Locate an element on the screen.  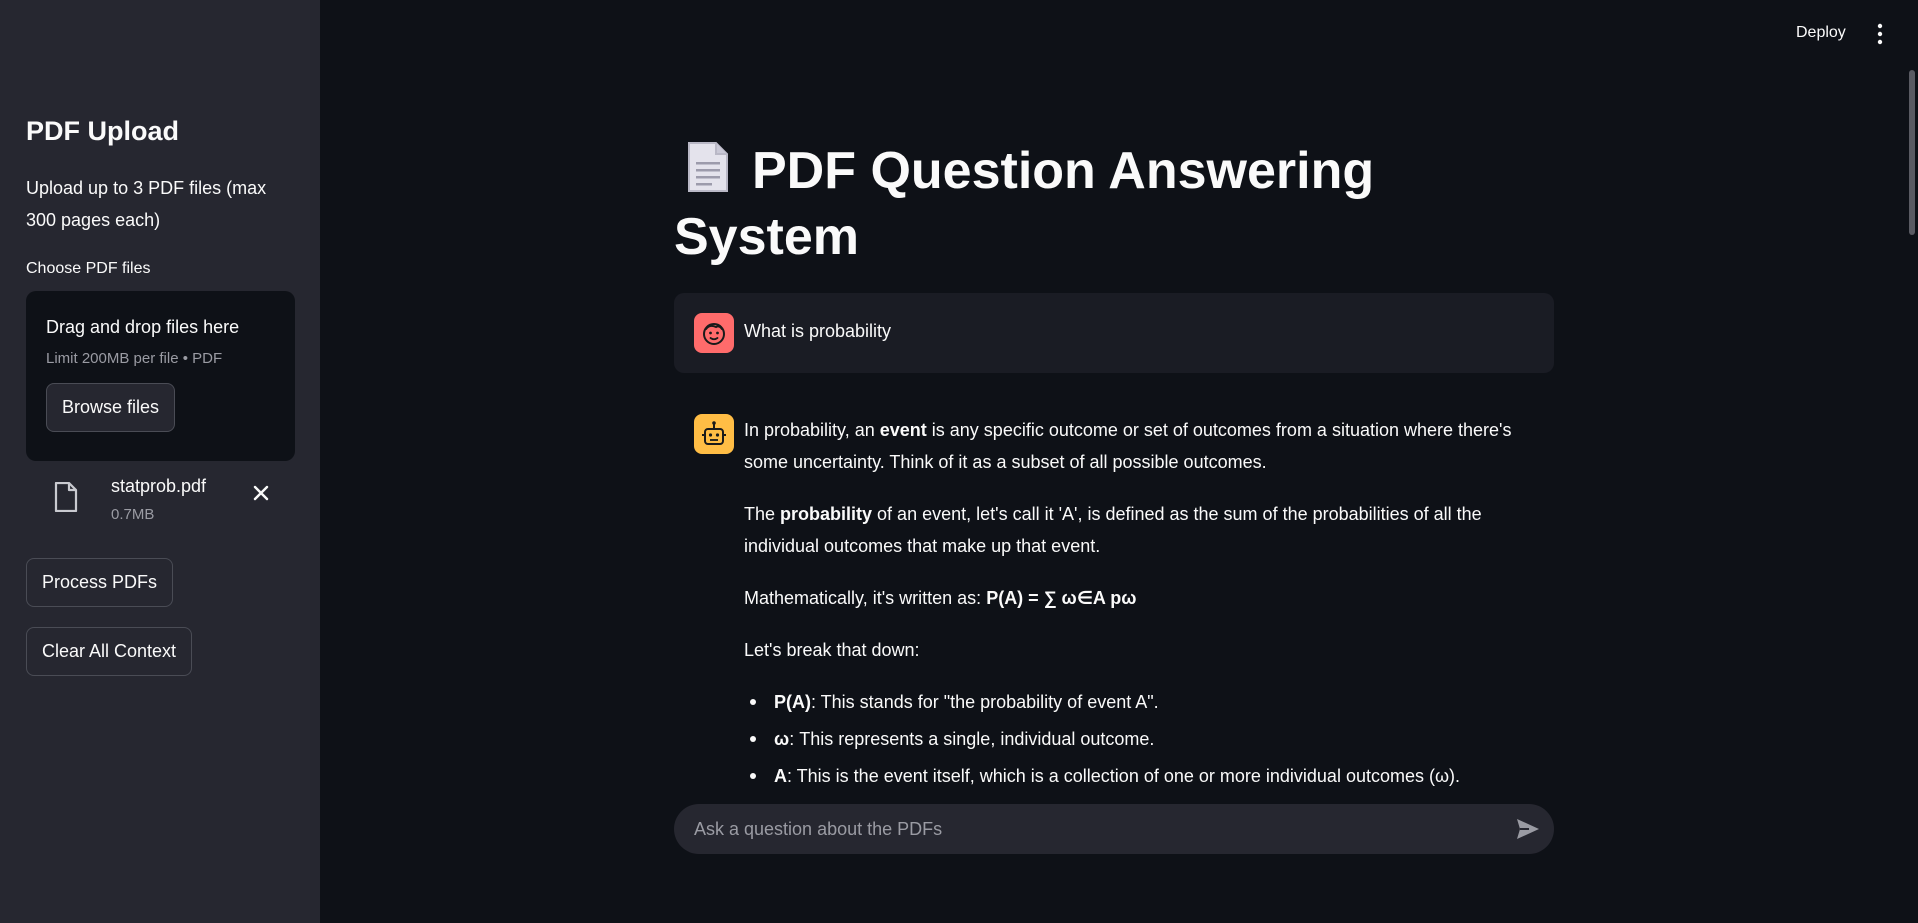
chat-input-bar is located at coordinates (1114, 829).